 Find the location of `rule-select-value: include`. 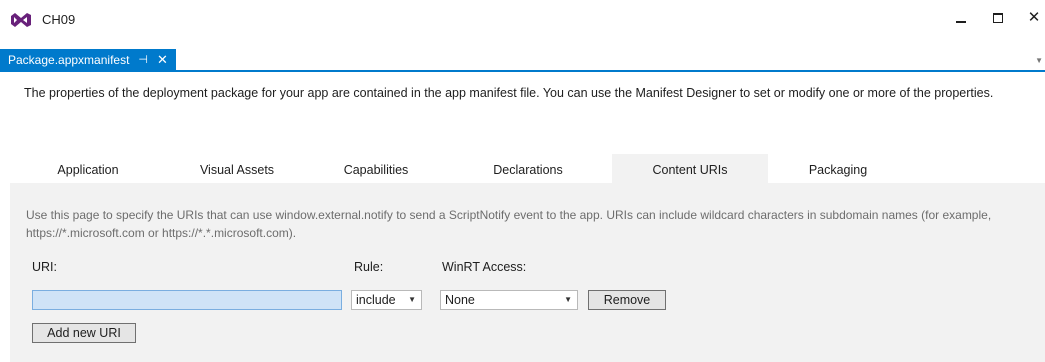

rule-select-value: include is located at coordinates (376, 300).